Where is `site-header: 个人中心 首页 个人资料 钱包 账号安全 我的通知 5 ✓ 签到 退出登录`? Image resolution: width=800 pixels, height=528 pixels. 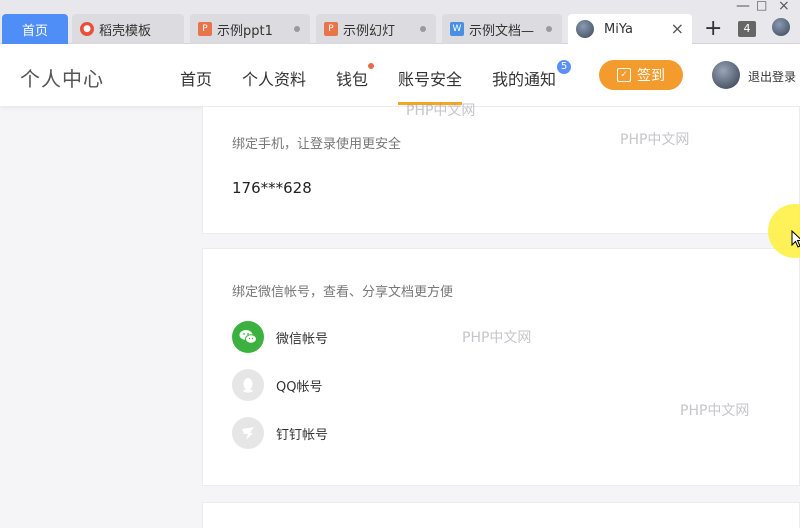
site-header: 个人中心 首页 个人资料 钱包 账号安全 我的通知 5 ✓ 签到 退出登录 is located at coordinates (400, 75).